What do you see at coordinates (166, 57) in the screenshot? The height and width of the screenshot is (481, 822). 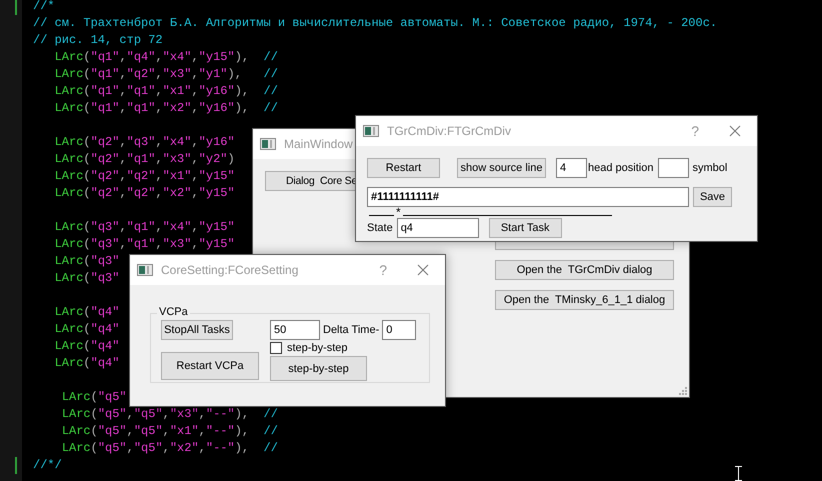 I see `code-line: LArc("q1","q4","x4","y15"), //` at bounding box center [166, 57].